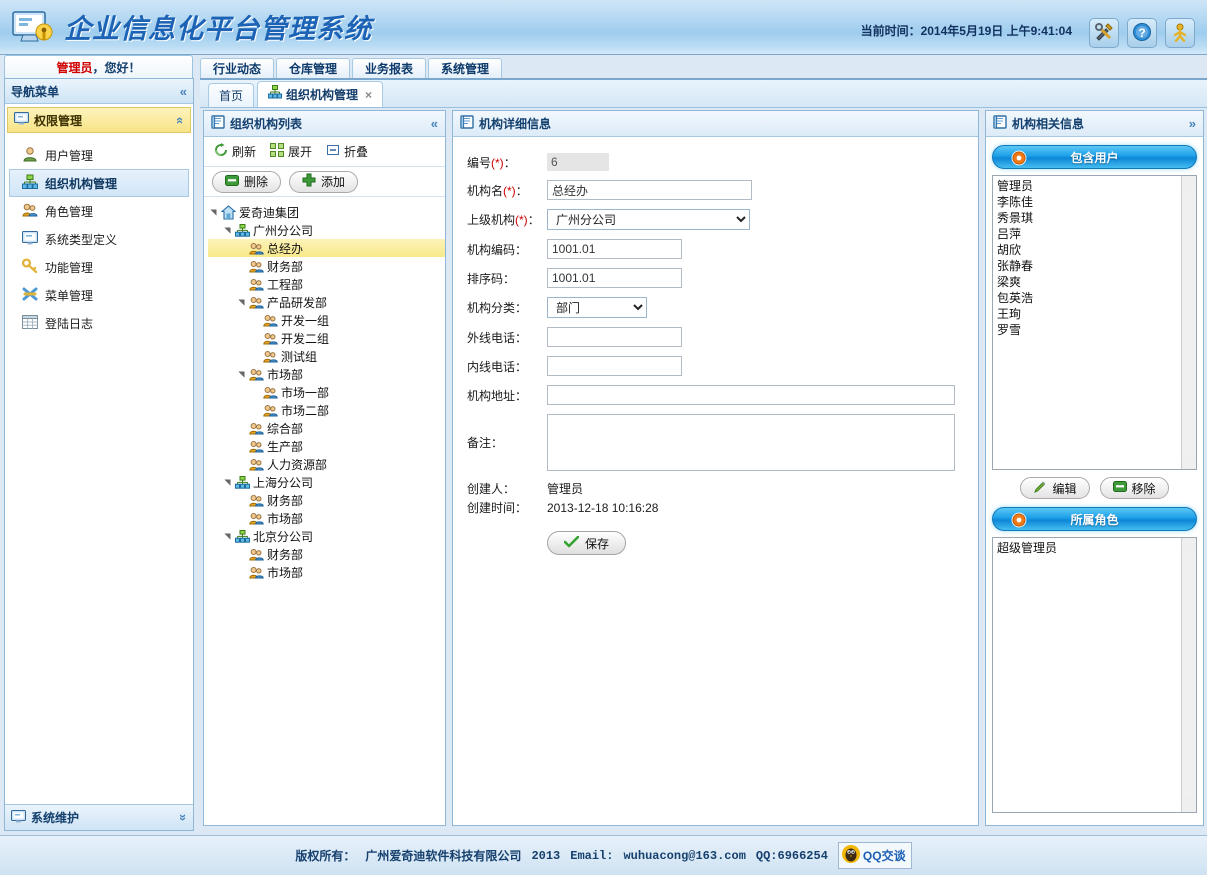 The image size is (1207, 875). I want to click on collapse-all-label: 折叠, so click(356, 152).